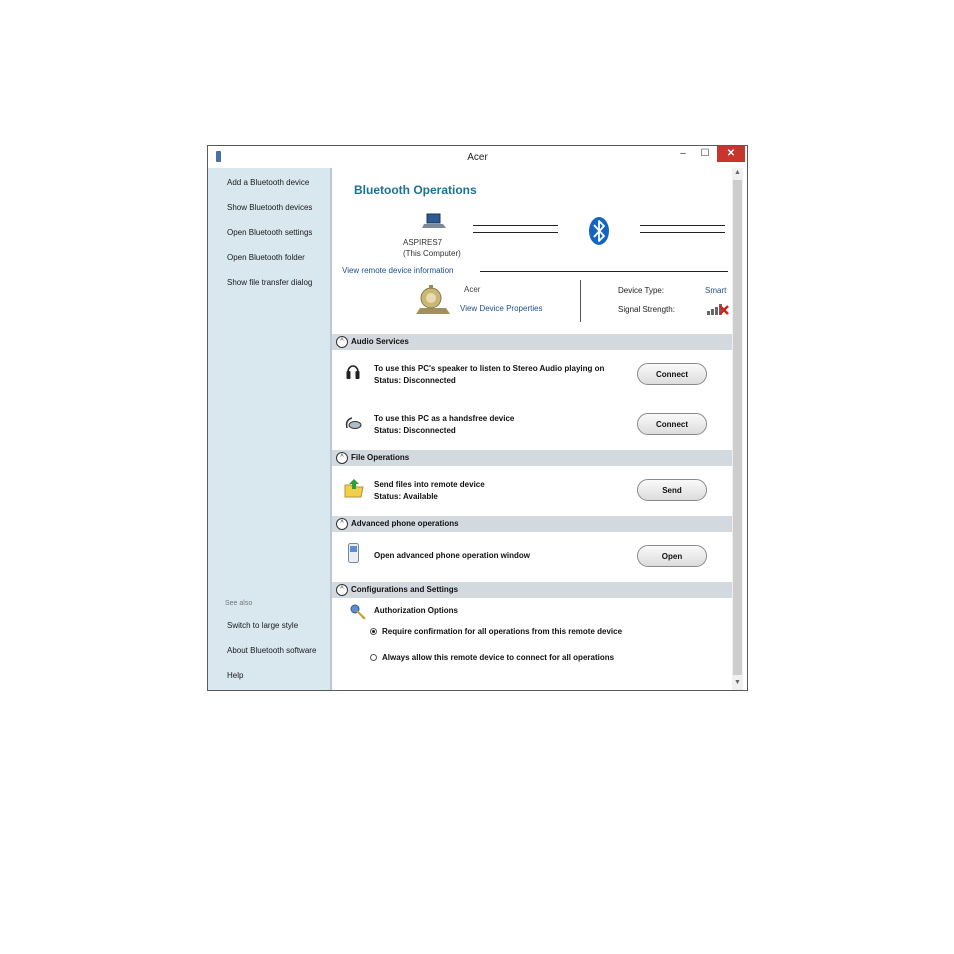 The width and height of the screenshot is (954, 954). What do you see at coordinates (580, 301) in the screenshot?
I see `vertical-separator` at bounding box center [580, 301].